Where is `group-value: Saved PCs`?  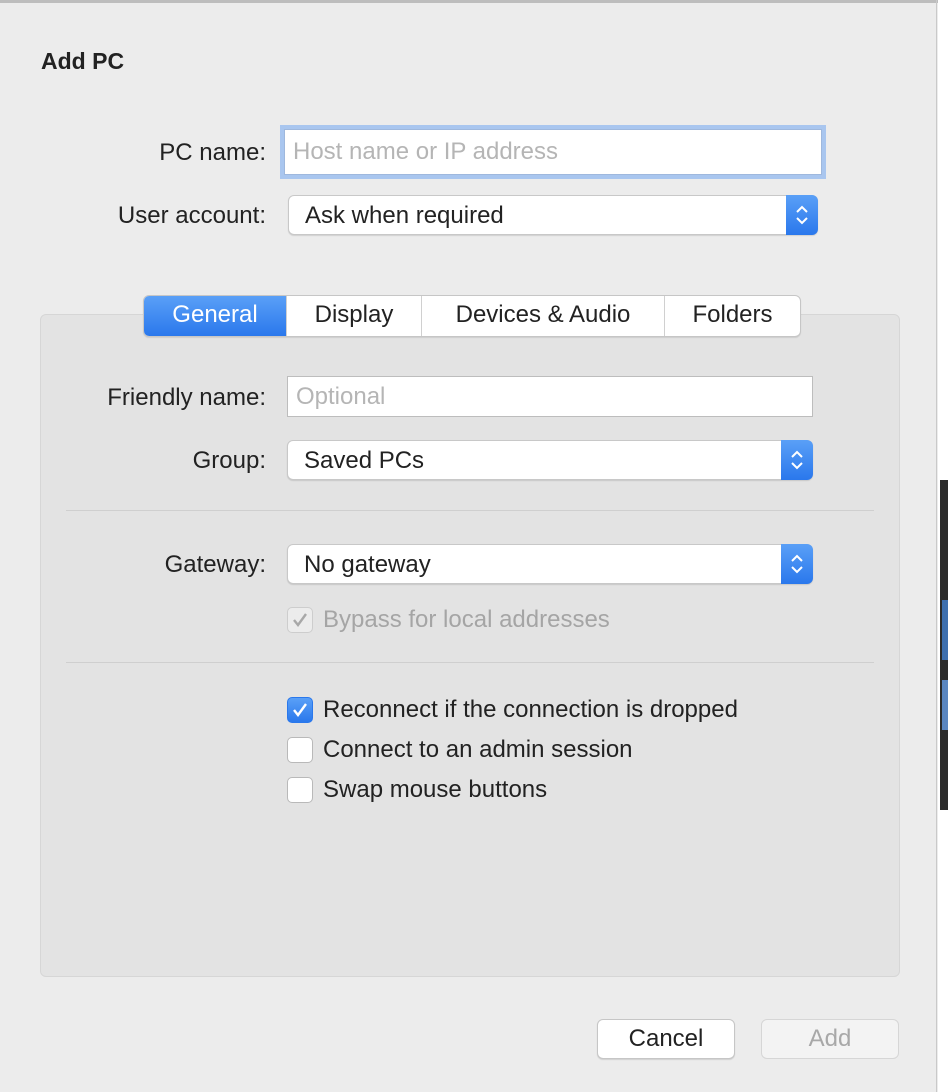
group-value: Saved PCs is located at coordinates (364, 460).